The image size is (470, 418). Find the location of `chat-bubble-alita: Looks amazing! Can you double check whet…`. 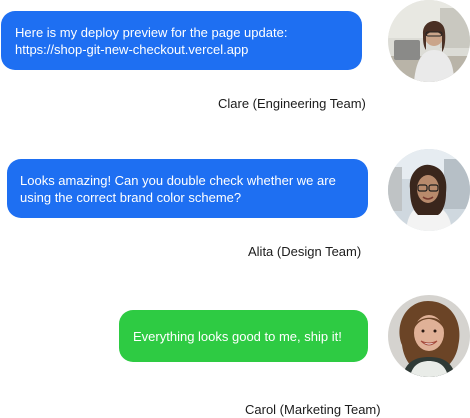

chat-bubble-alita: Looks amazing! Can you double check whet… is located at coordinates (187, 188).